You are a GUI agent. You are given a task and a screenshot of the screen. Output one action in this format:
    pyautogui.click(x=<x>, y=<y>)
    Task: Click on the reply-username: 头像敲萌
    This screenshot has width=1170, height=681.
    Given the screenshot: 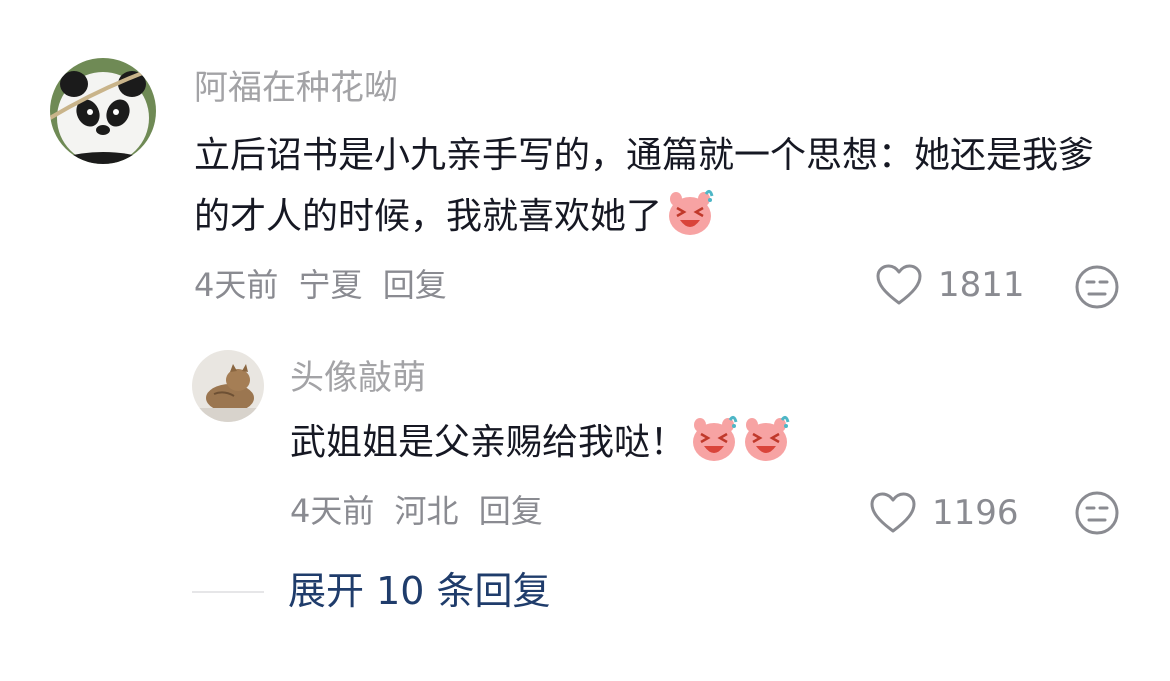 What is the action you would take?
    pyautogui.click(x=358, y=378)
    